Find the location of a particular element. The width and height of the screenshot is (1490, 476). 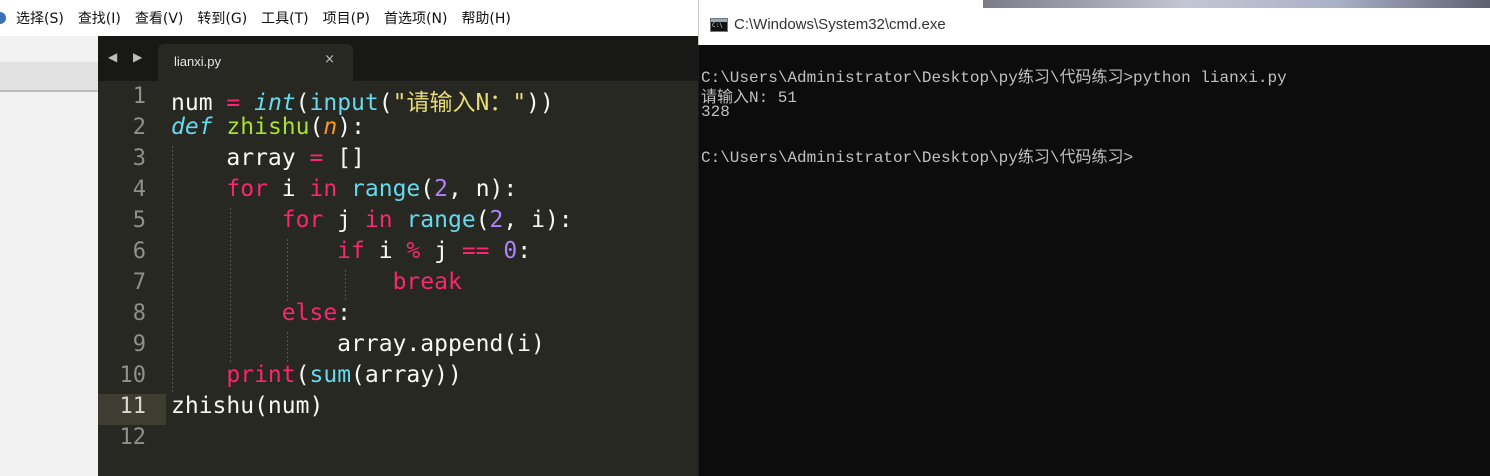

code-line: break is located at coordinates (427, 282).